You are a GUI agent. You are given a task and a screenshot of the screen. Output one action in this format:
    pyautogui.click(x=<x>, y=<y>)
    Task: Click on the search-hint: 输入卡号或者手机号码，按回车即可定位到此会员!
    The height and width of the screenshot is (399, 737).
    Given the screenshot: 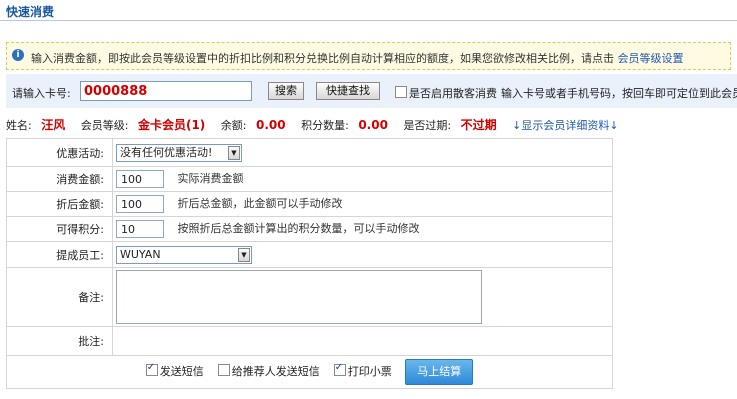 What is the action you would take?
    pyautogui.click(x=619, y=93)
    